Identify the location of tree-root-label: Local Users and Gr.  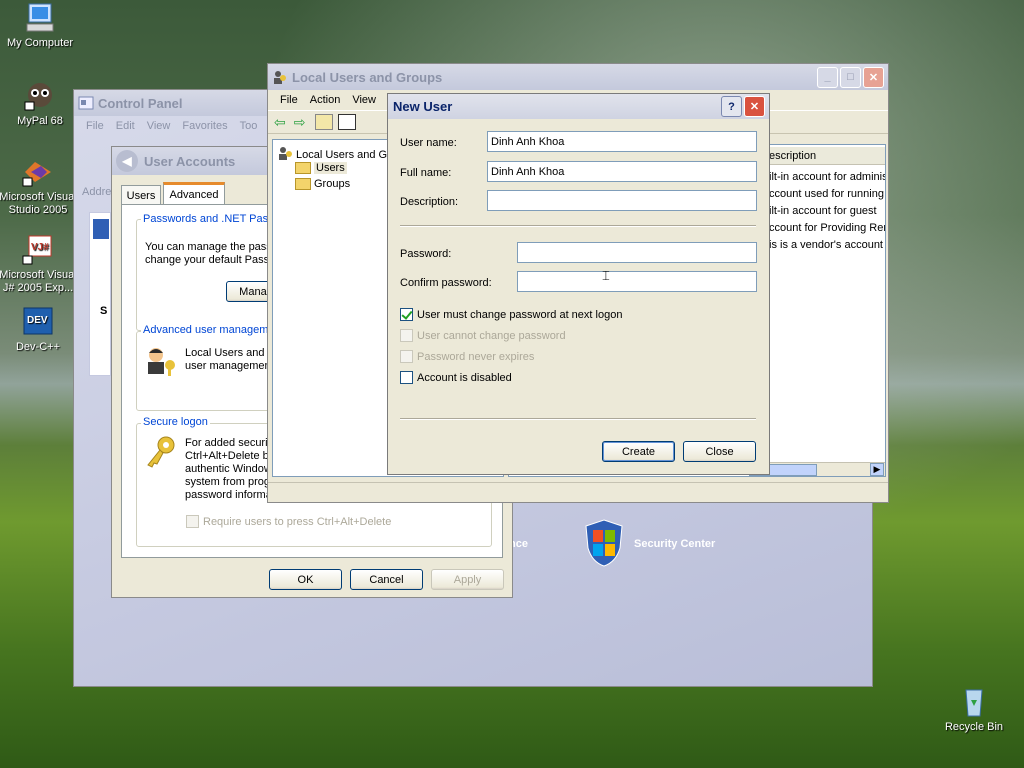
(343, 154).